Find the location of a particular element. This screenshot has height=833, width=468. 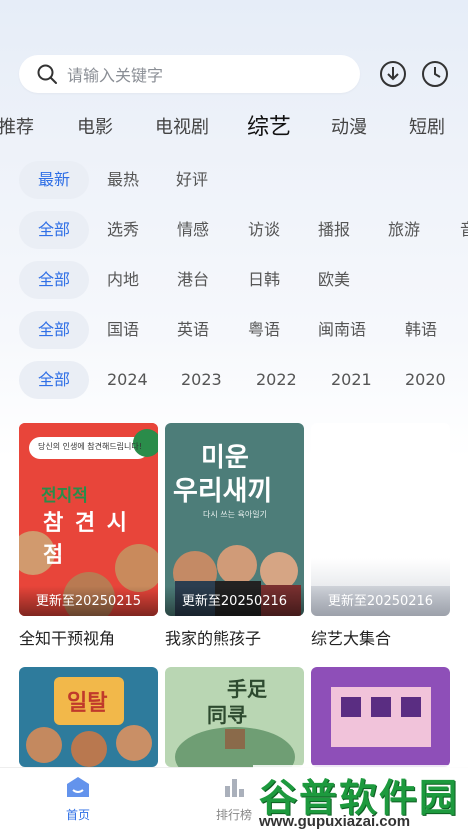

tab-tv: 电视剧 is located at coordinates (182, 128).